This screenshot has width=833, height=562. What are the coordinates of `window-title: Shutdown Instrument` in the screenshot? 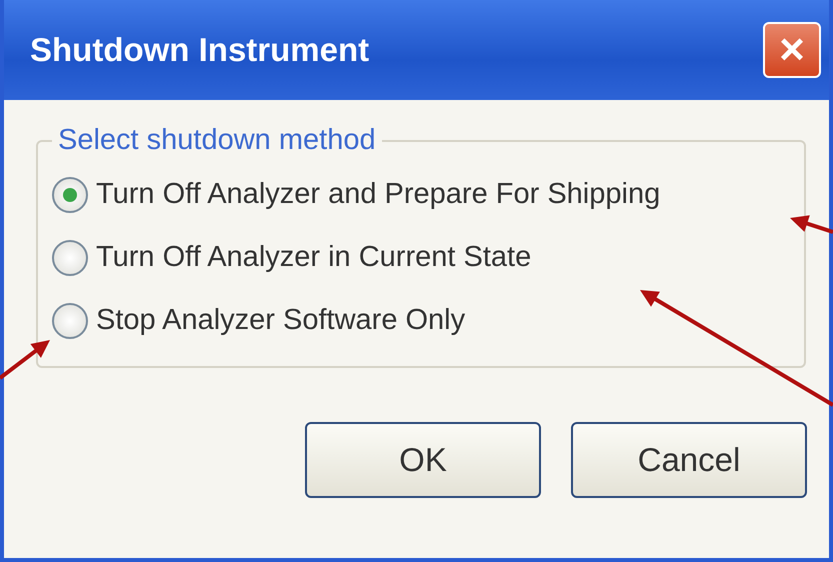 It's located at (200, 50).